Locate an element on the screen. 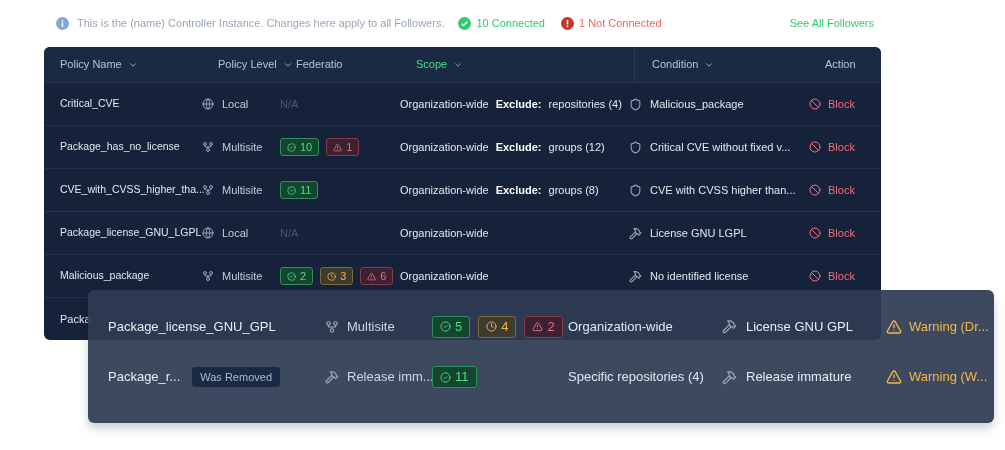  removed-tag: Was Removed is located at coordinates (236, 377).